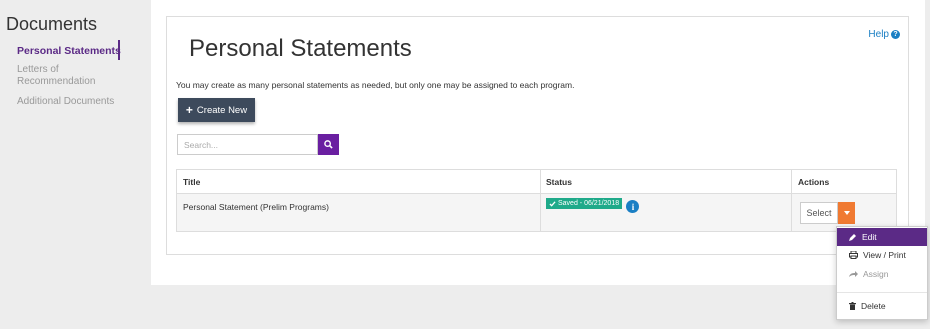 Image resolution: width=930 pixels, height=329 pixels. I want to click on column-header-status: Status, so click(666, 181).